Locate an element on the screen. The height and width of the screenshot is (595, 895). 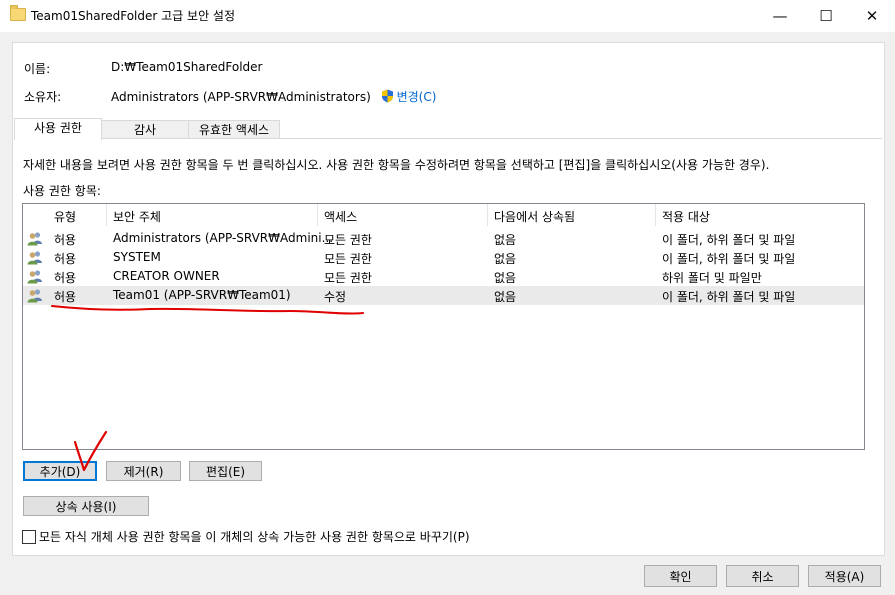
cell-principal: Team01 (APP-SRVR₩Team01) is located at coordinates (202, 295).